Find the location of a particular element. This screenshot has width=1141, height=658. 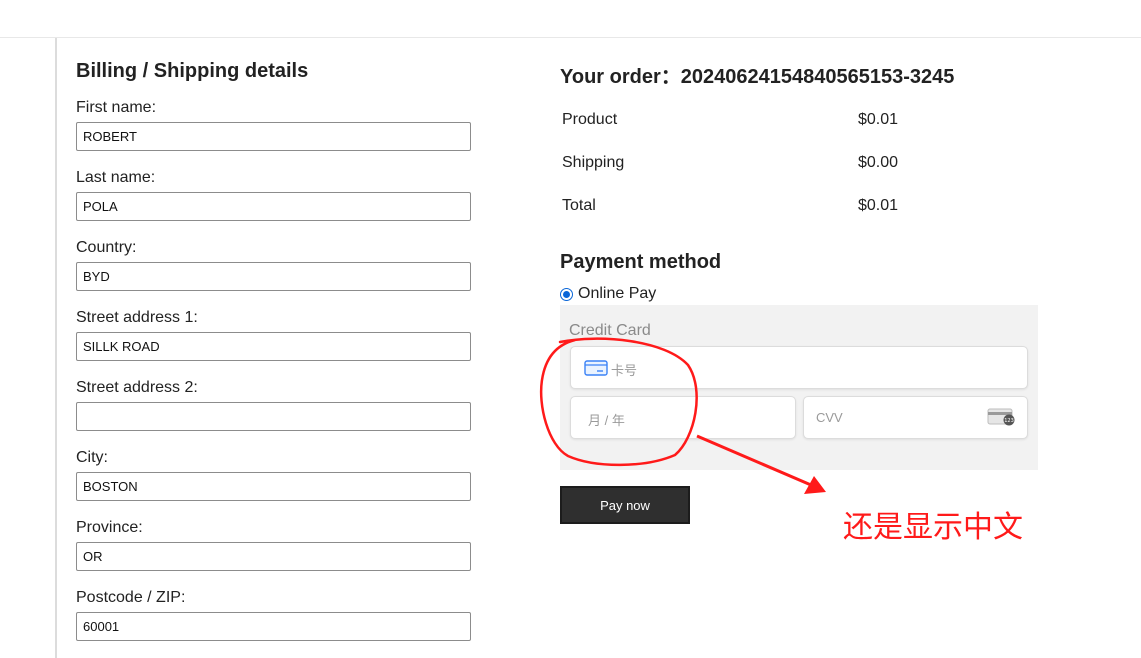

total-label: Total is located at coordinates (579, 205).